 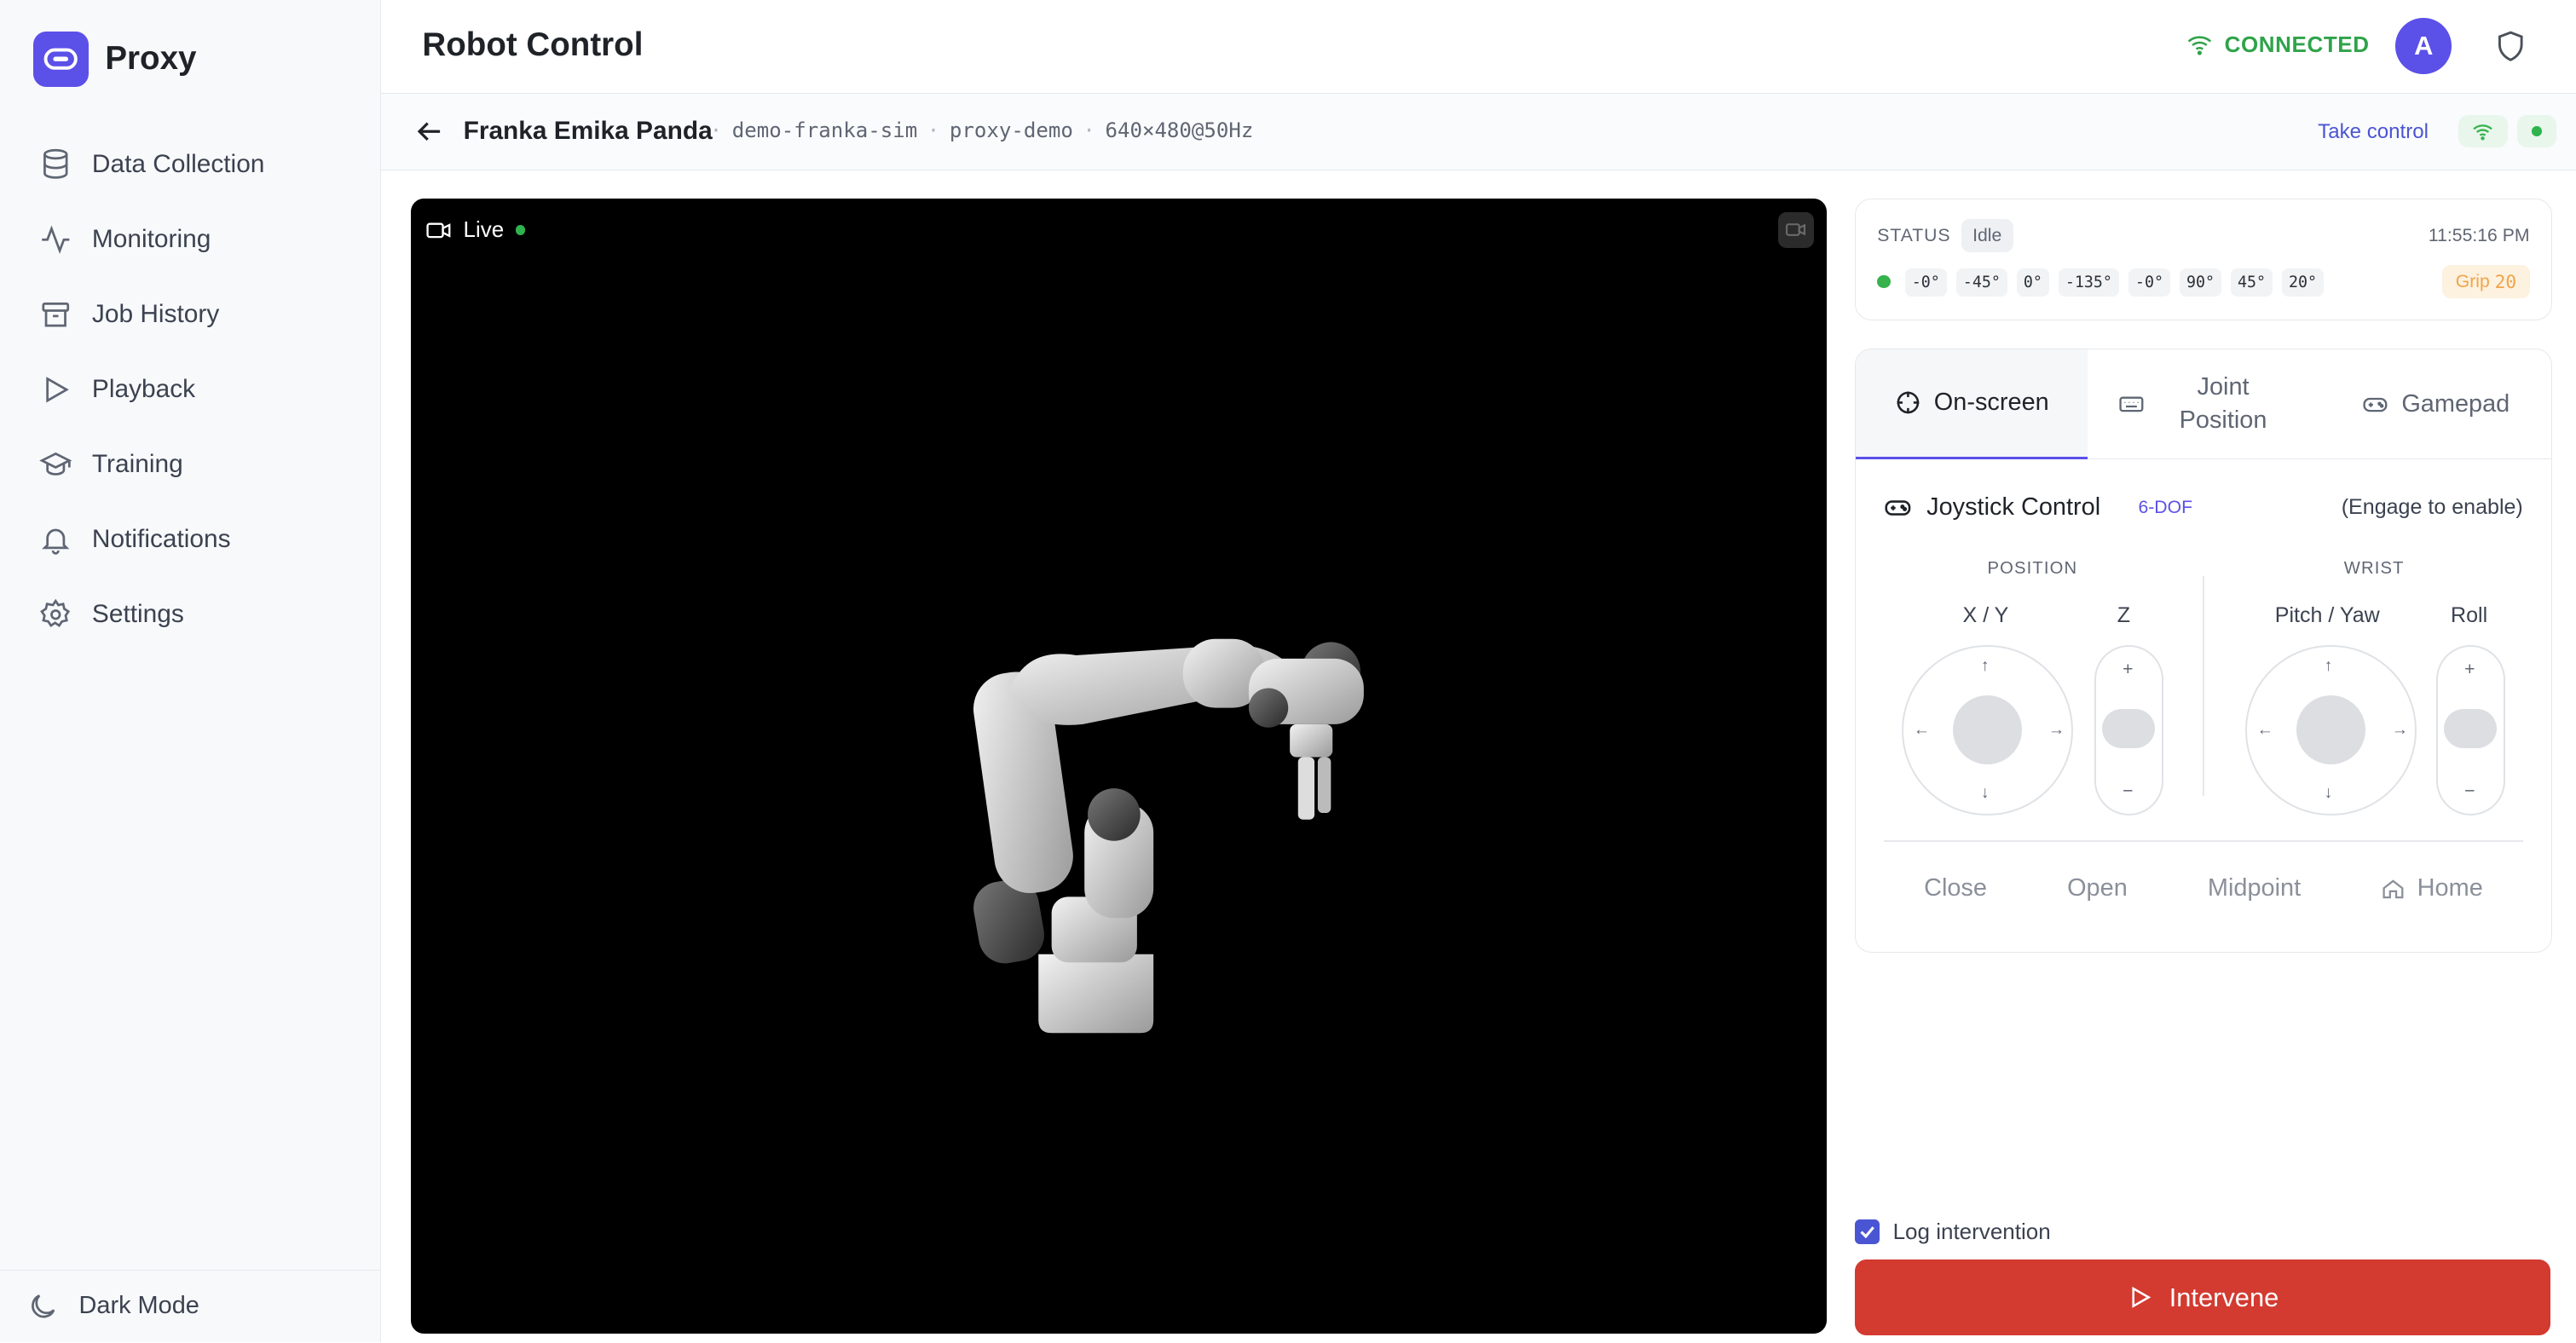 I want to click on intervene-label: Intervene, so click(x=2224, y=1297).